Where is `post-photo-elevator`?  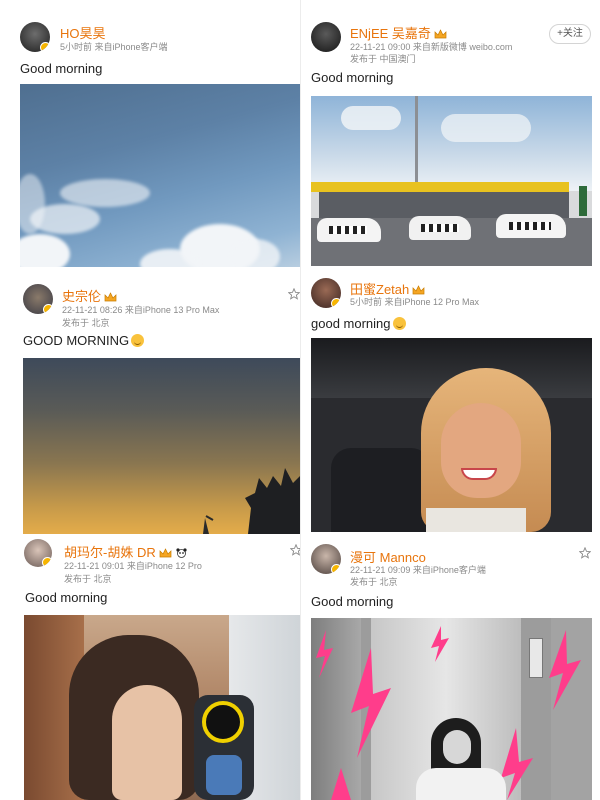
post-photo-elevator is located at coordinates (451, 709).